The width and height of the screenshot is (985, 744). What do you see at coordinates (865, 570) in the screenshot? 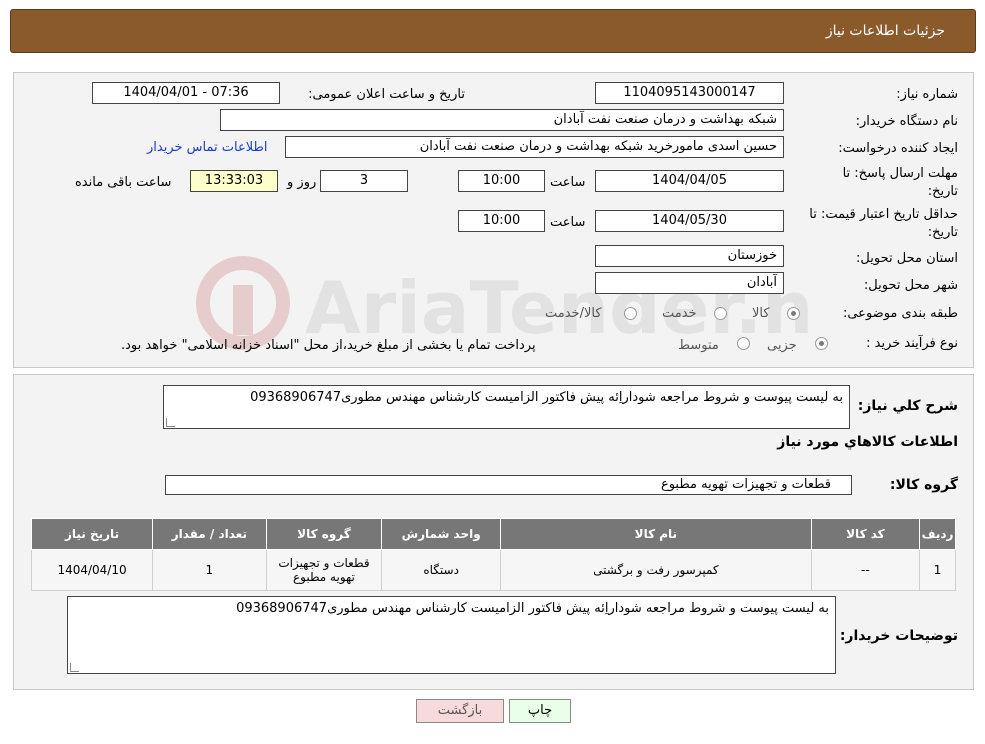
I see `cell-code: --` at bounding box center [865, 570].